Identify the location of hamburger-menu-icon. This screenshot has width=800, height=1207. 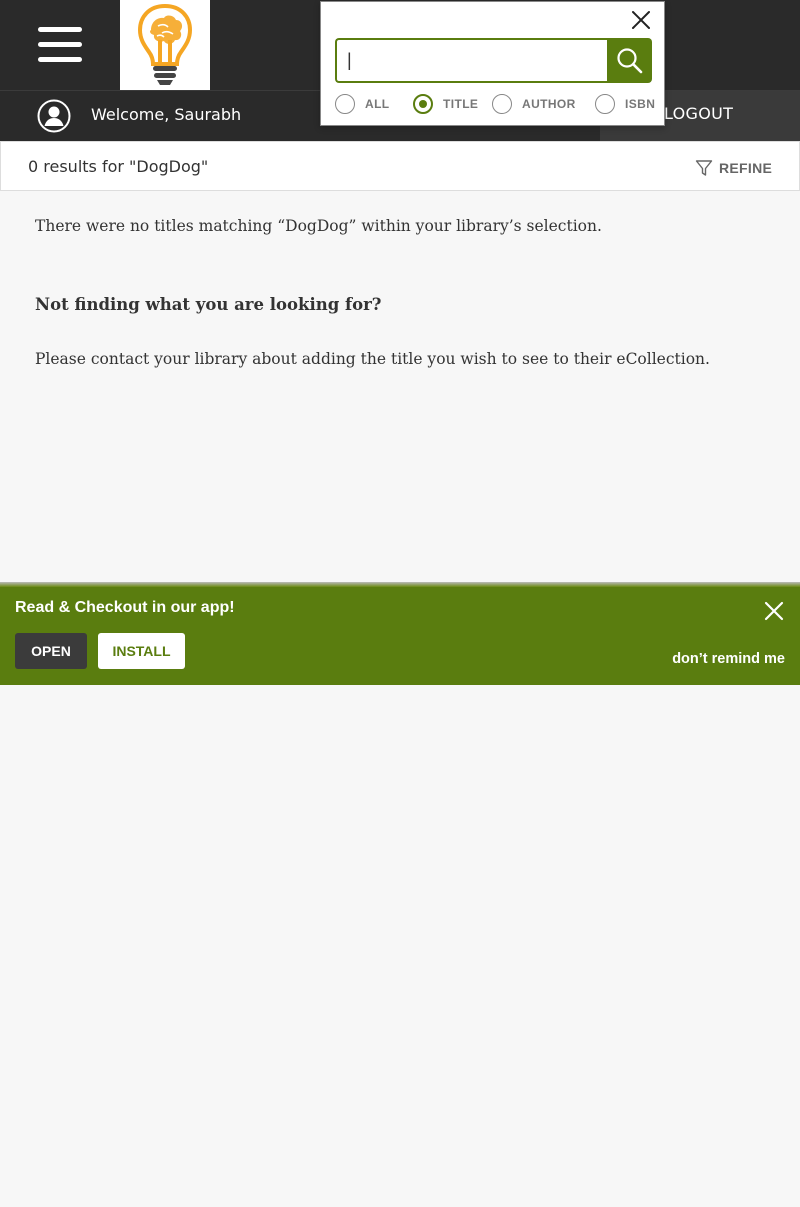
(60, 45).